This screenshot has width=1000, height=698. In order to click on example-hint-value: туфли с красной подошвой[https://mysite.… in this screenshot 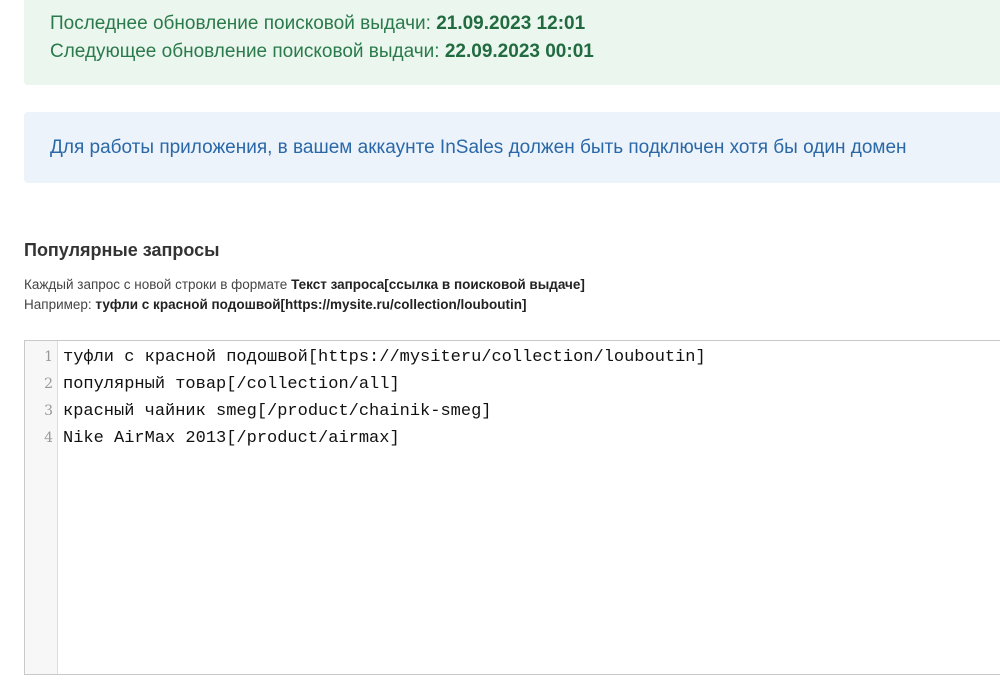, I will do `click(311, 304)`.